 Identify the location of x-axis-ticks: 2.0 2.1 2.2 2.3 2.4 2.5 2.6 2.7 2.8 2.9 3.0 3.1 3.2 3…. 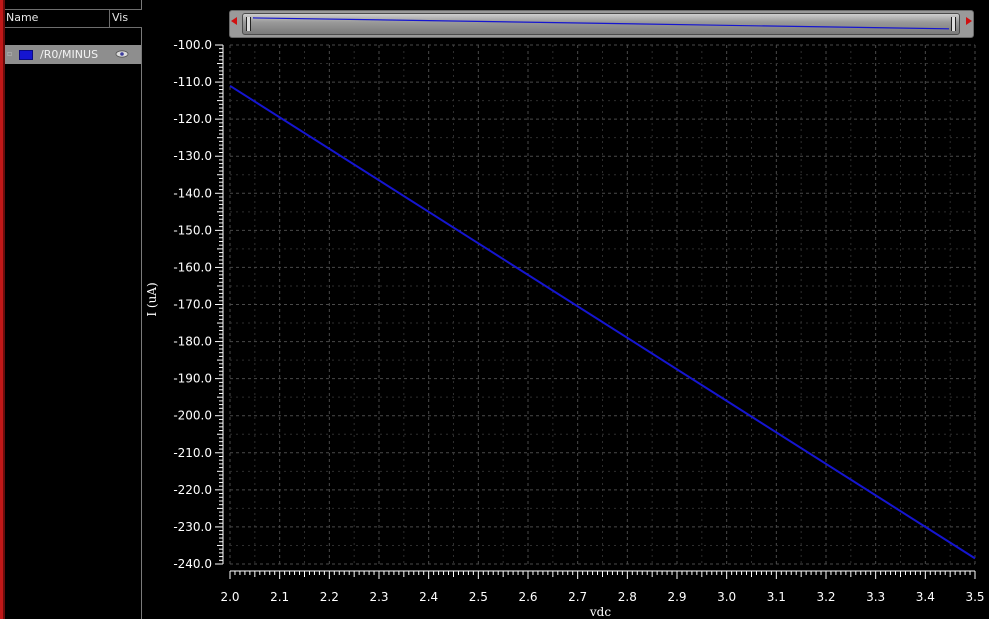
(602, 587).